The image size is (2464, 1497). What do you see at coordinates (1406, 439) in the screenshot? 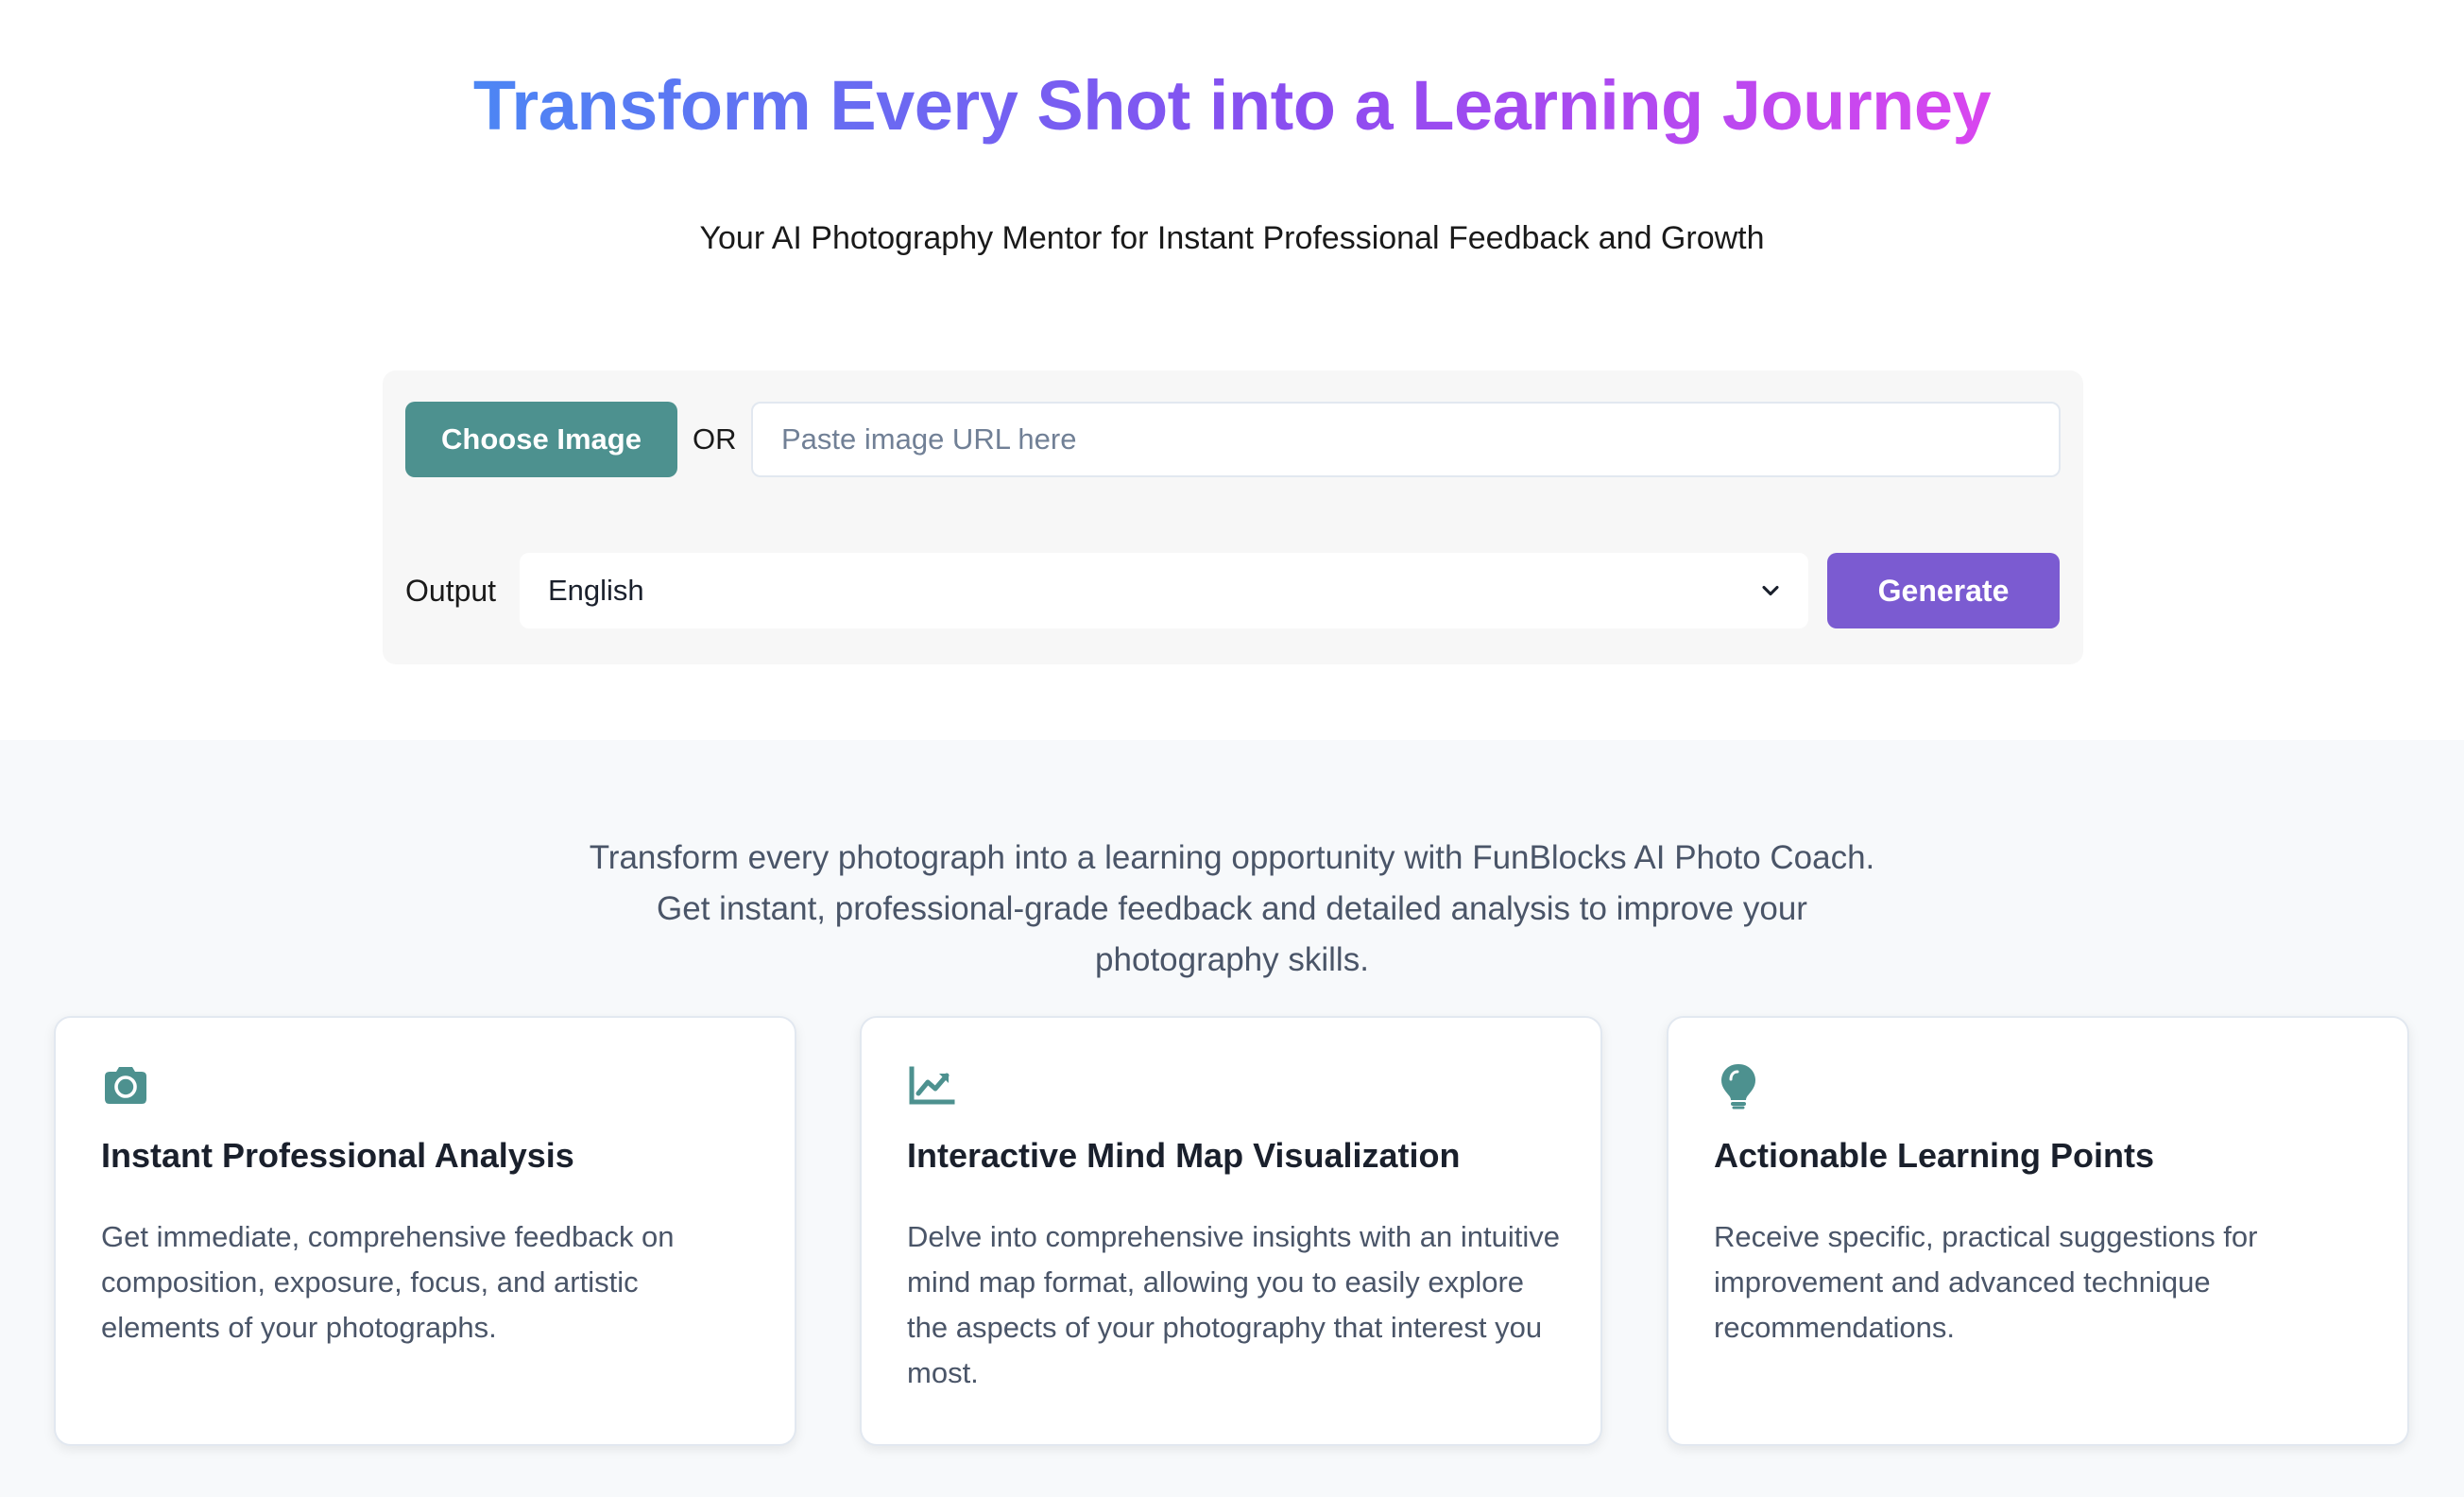
I see `image-url-input` at bounding box center [1406, 439].